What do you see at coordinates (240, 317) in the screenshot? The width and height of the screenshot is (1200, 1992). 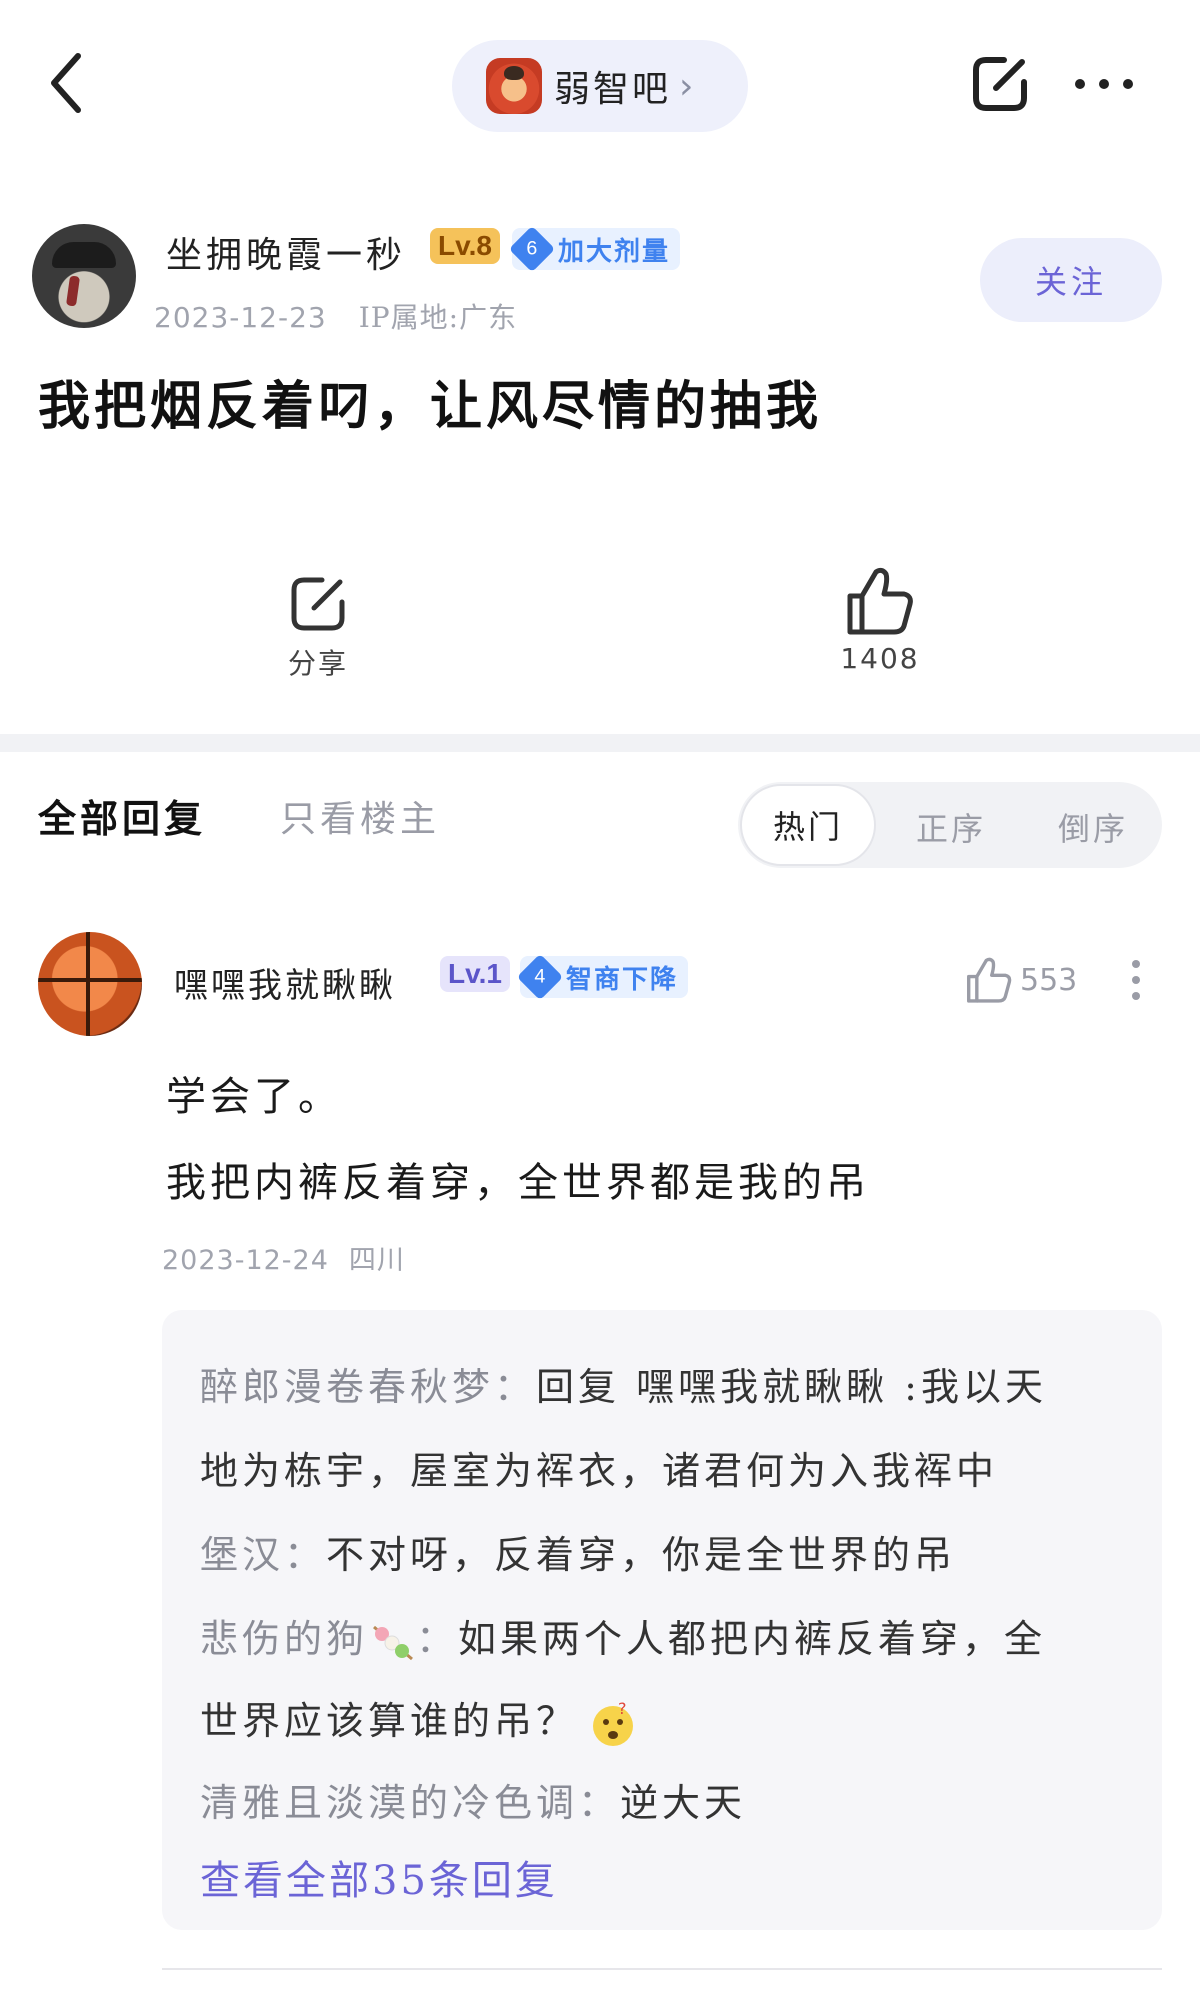 I see `post-date: 2023-12-23` at bounding box center [240, 317].